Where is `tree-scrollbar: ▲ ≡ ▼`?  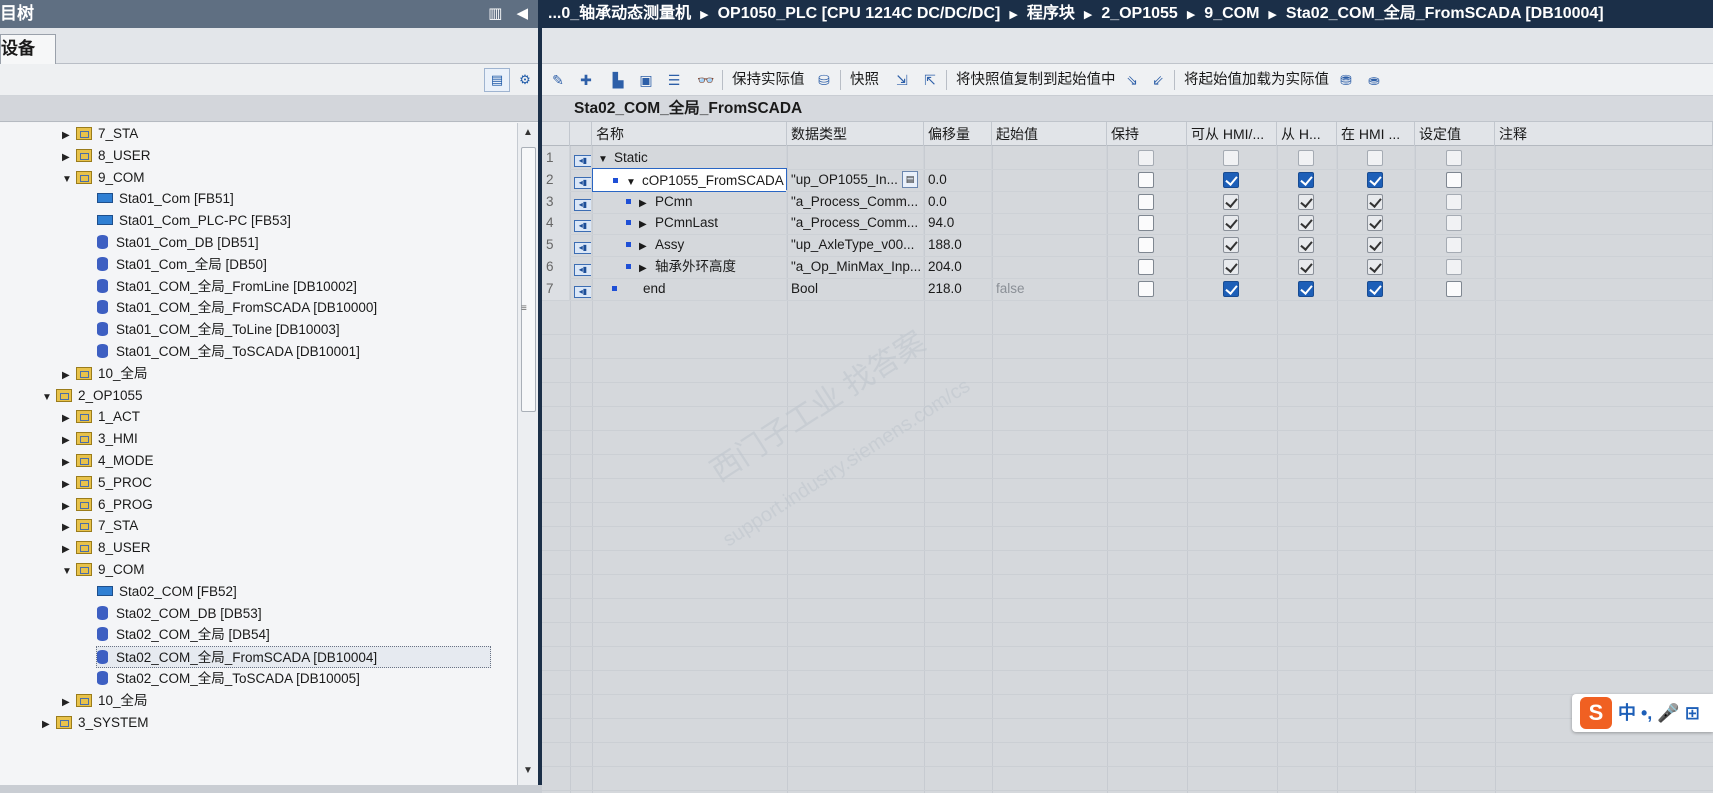 tree-scrollbar: ▲ ≡ ▼ is located at coordinates (527, 454).